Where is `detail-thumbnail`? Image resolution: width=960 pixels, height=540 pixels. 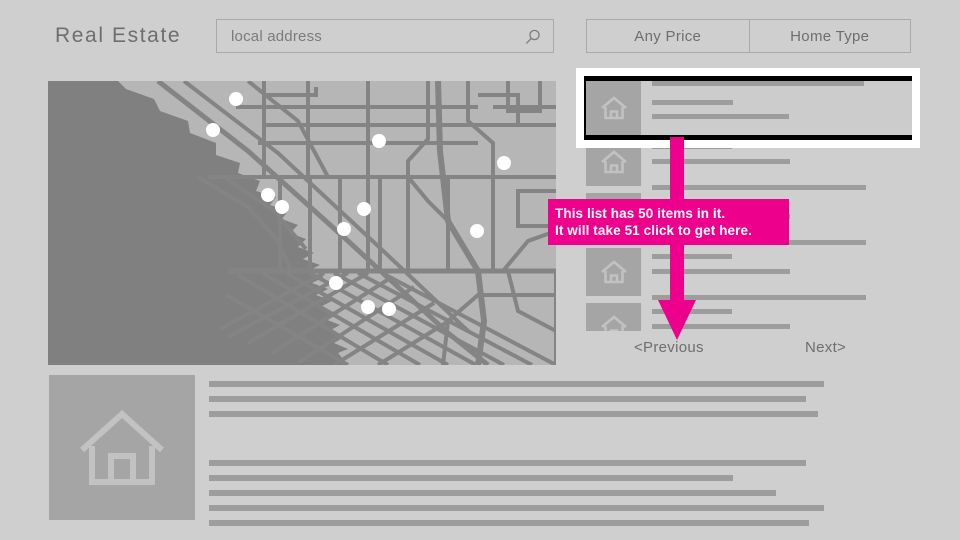 detail-thumbnail is located at coordinates (122, 447).